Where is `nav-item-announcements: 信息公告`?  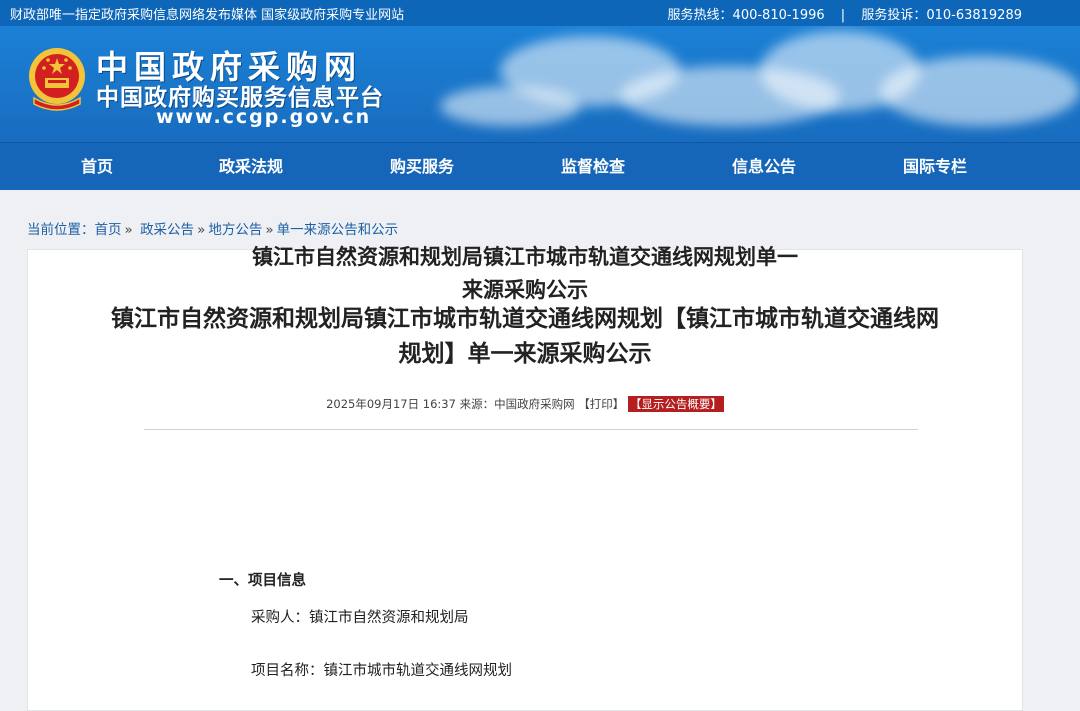 nav-item-announcements: 信息公告 is located at coordinates (764, 166).